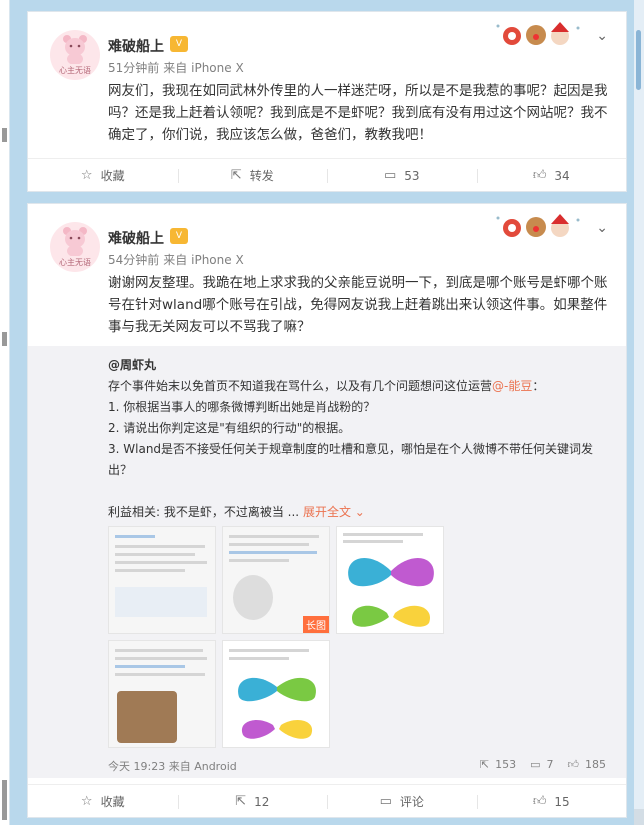 This screenshot has width=644, height=825. I want to click on repost-user: @周虾丸, so click(132, 364).